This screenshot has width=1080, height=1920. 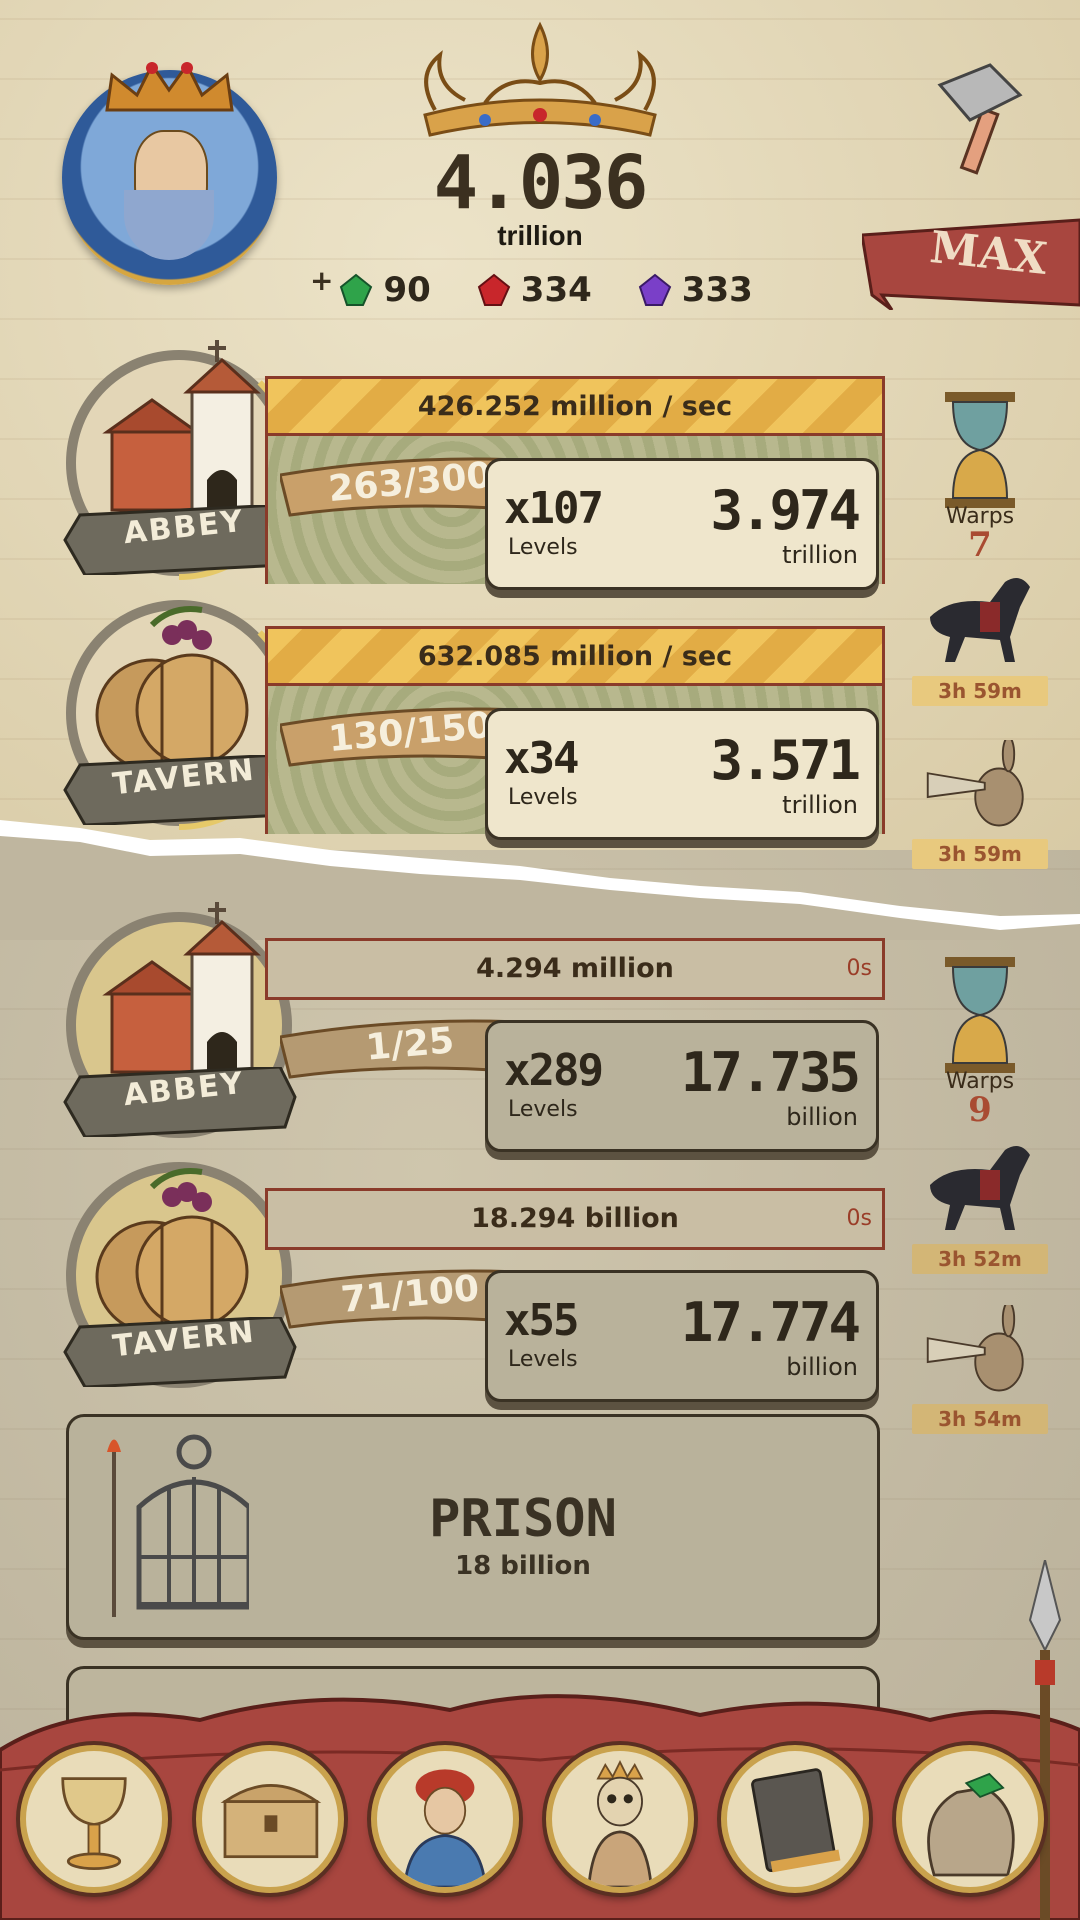 What do you see at coordinates (785, 760) in the screenshot?
I see `upgrade-cost-value: 3.571` at bounding box center [785, 760].